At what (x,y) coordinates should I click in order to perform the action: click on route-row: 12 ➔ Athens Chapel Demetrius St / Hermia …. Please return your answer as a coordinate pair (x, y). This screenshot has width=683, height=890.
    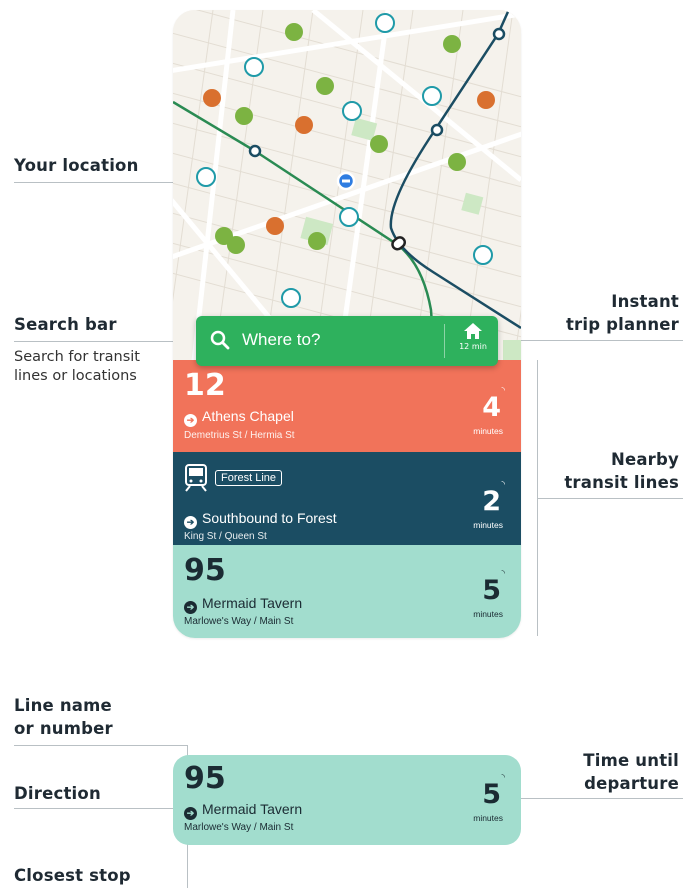
    Looking at the image, I should click on (347, 406).